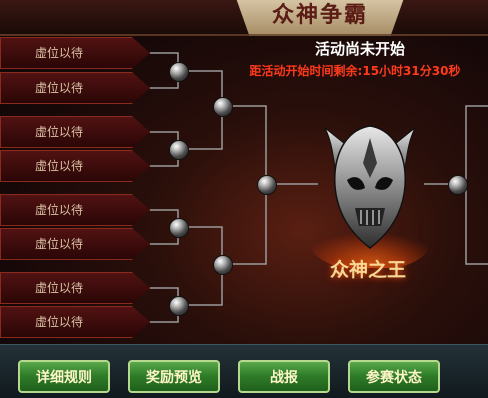 The height and width of the screenshot is (398, 488). Describe the element at coordinates (58, 322) in the screenshot. I see `slot-label-8: 虚位以待` at that location.